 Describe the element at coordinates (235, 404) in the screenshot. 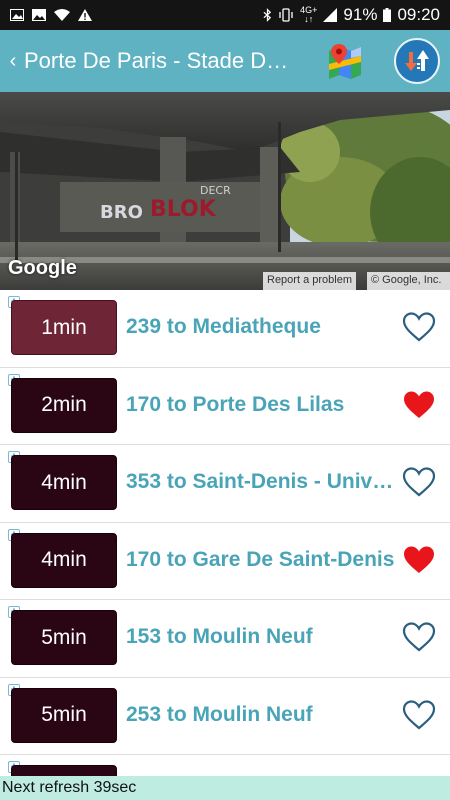

I see `route-label: 170 to Porte Des Lilas` at that location.